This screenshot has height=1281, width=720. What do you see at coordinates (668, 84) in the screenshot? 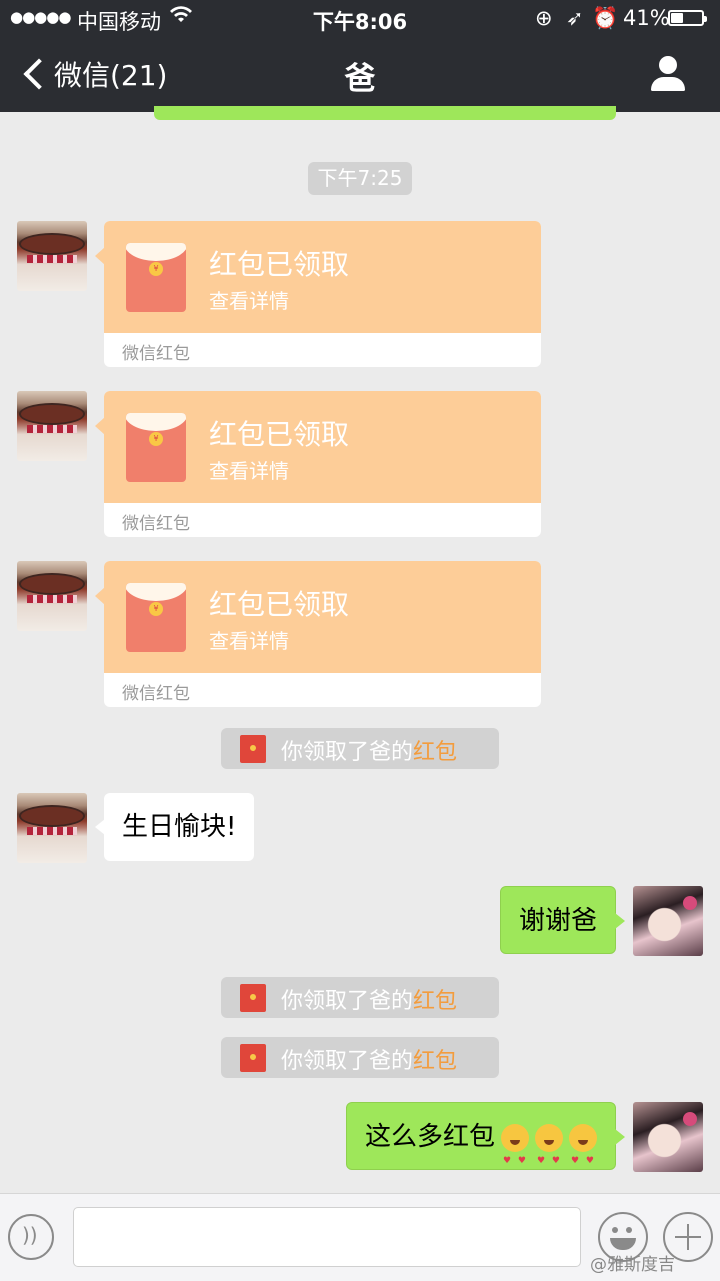
I see `person-icon-body` at bounding box center [668, 84].